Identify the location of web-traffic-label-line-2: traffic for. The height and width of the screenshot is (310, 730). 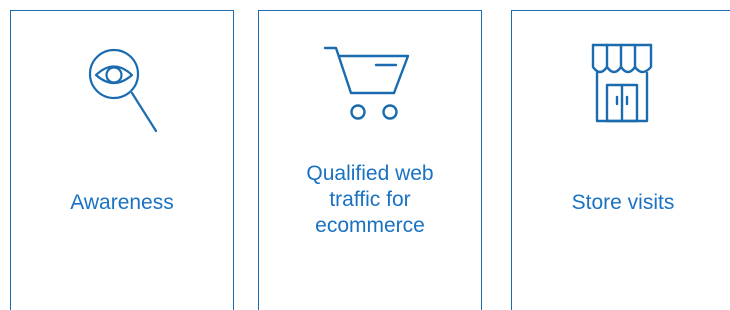
(370, 199).